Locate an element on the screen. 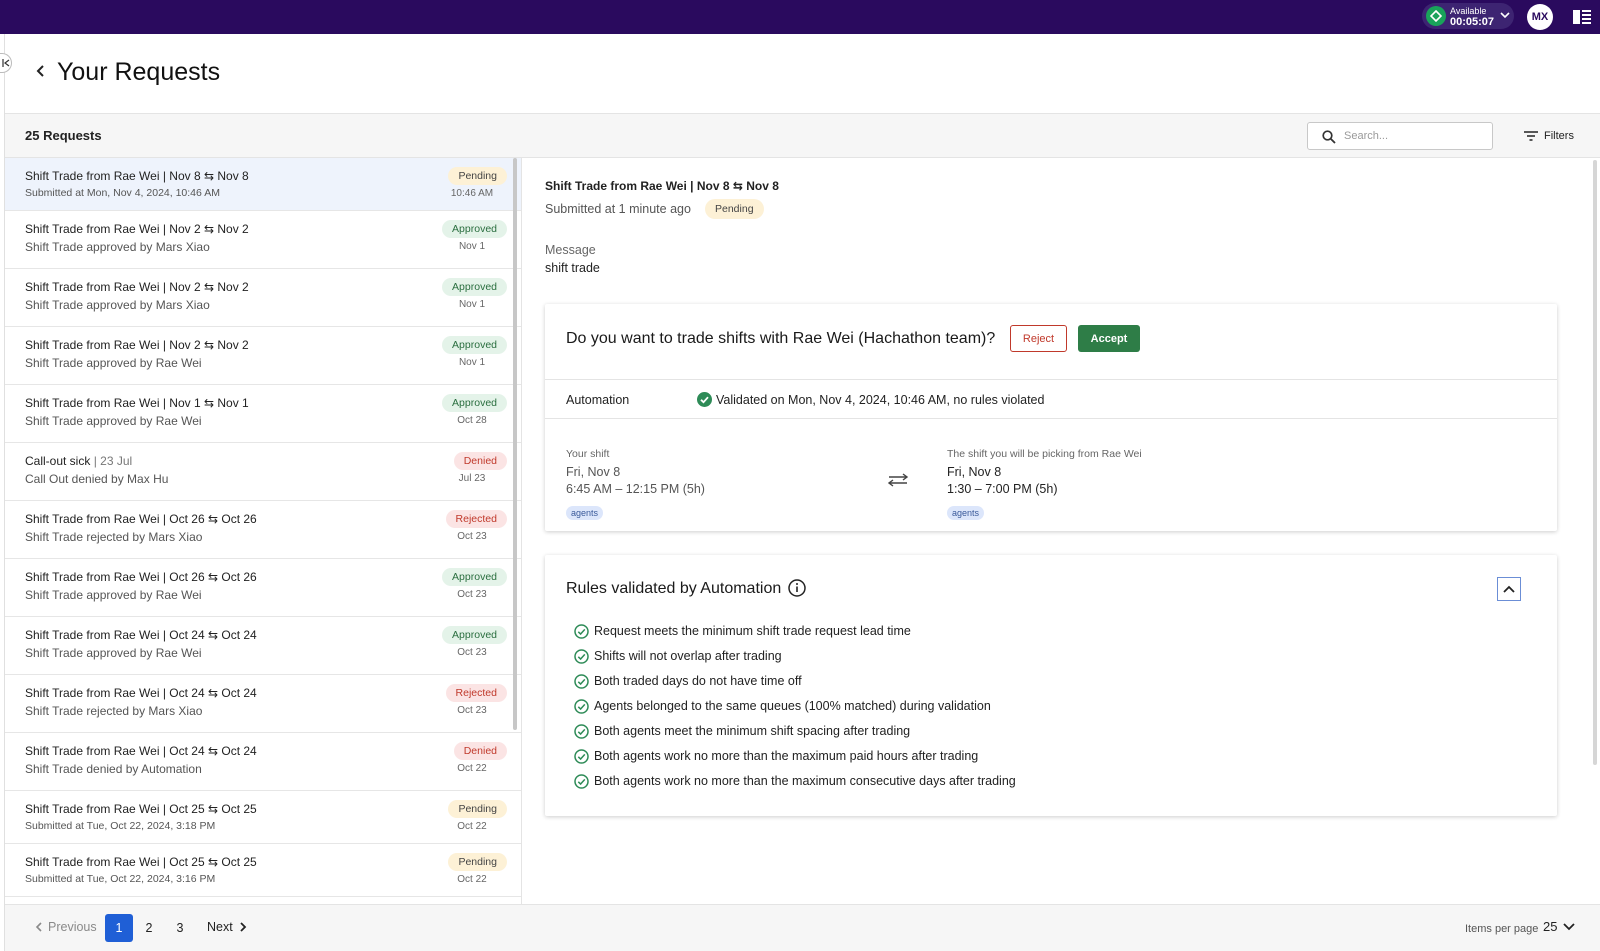  info-icon is located at coordinates (797, 588).